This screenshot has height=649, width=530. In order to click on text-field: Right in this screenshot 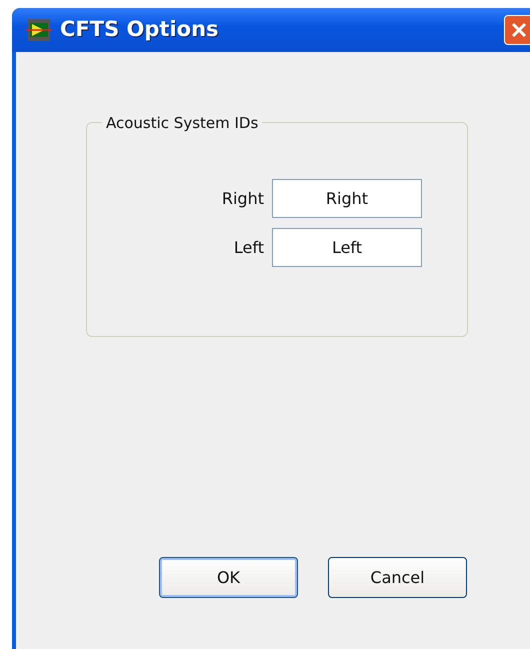, I will do `click(347, 198)`.